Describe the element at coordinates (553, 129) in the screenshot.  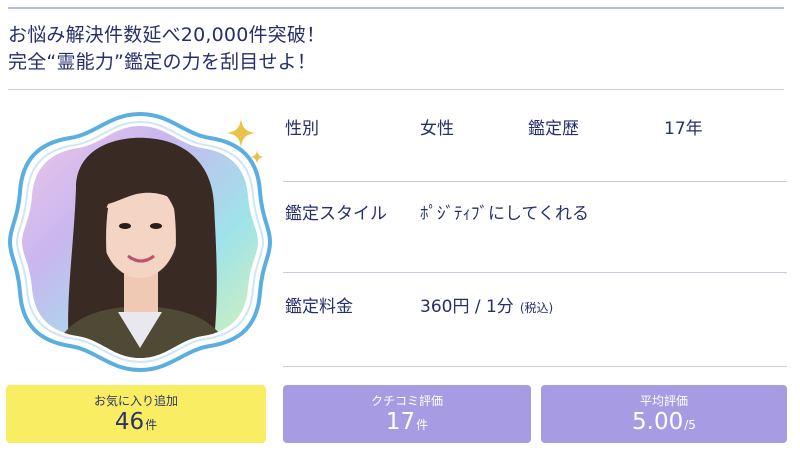
I see `experience-label: 鑑定歴` at that location.